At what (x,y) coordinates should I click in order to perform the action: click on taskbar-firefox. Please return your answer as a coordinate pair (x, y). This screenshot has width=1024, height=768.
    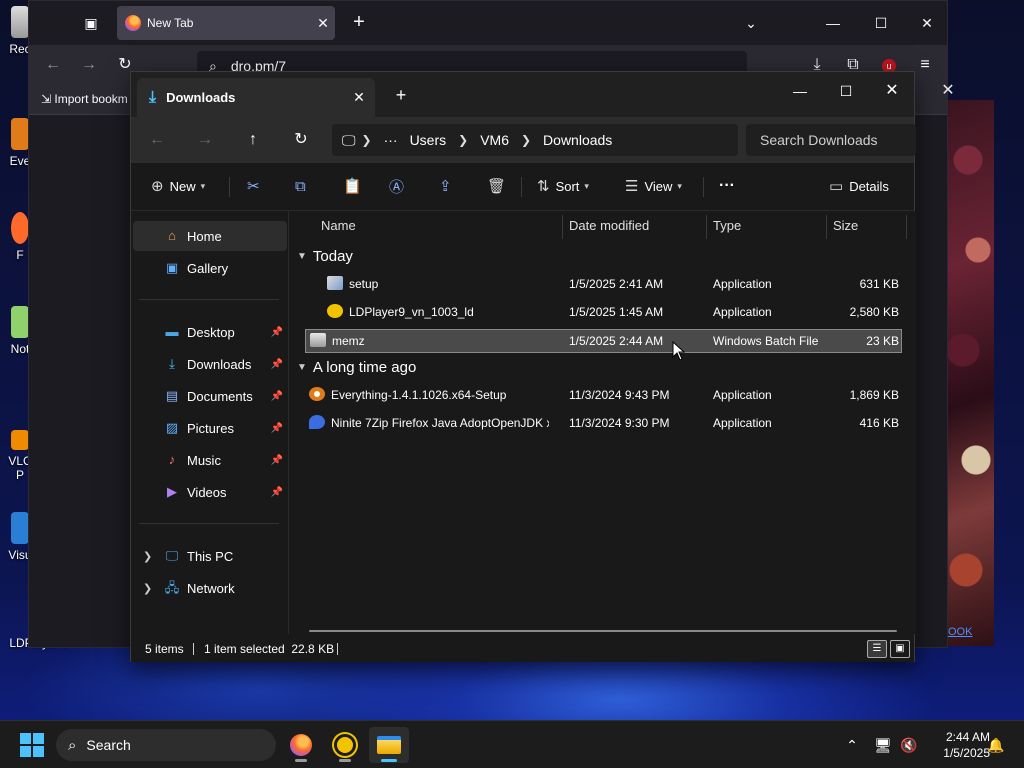
    Looking at the image, I should click on (301, 745).